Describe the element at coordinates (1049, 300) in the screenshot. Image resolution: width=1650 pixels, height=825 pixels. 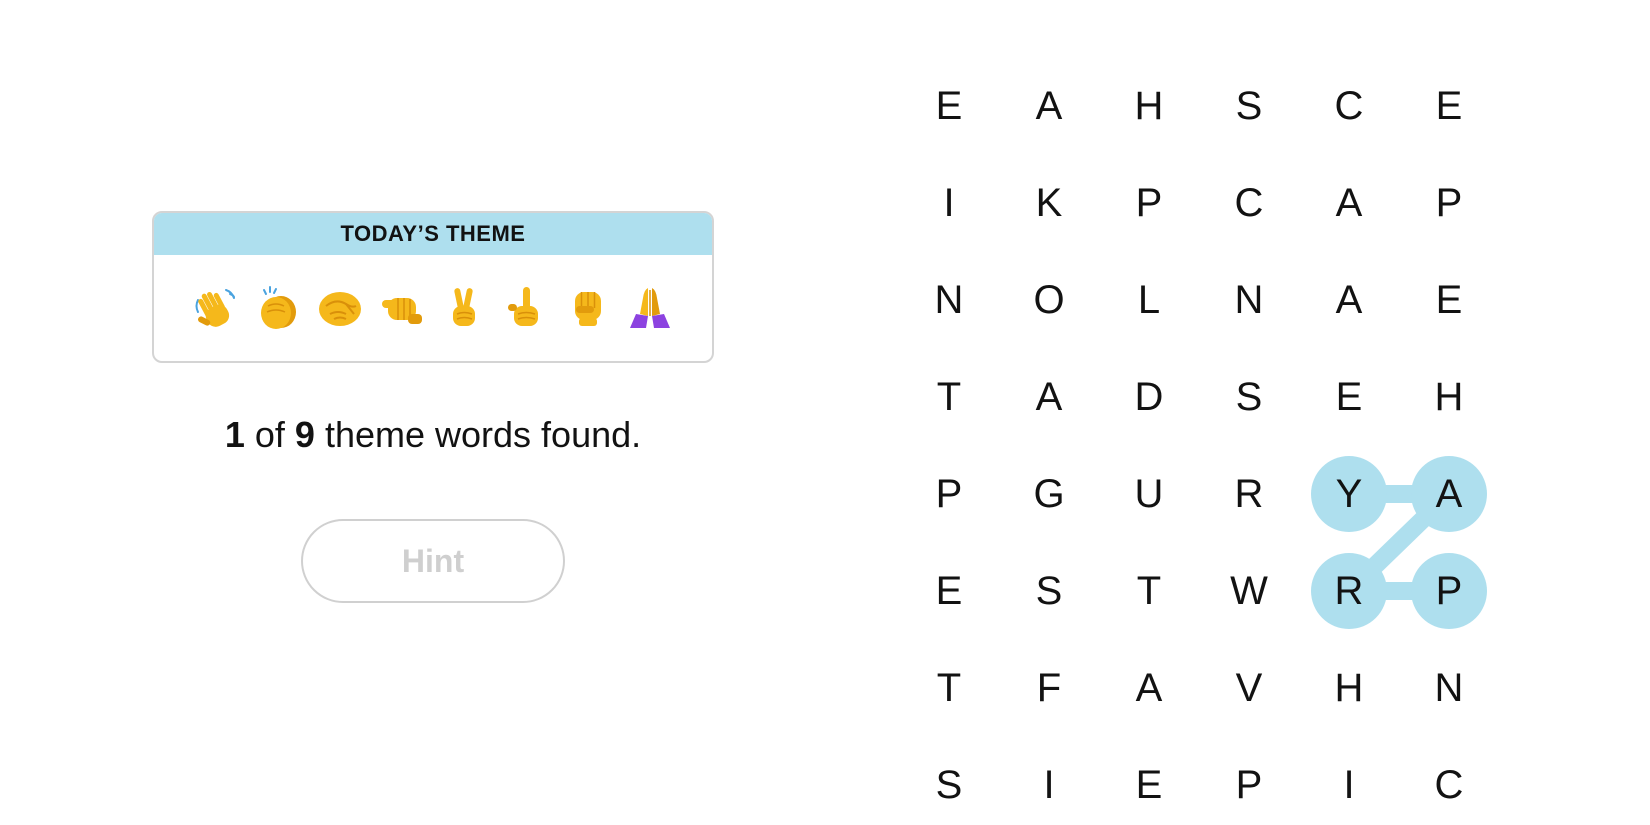
I see `letter-cell: O` at that location.